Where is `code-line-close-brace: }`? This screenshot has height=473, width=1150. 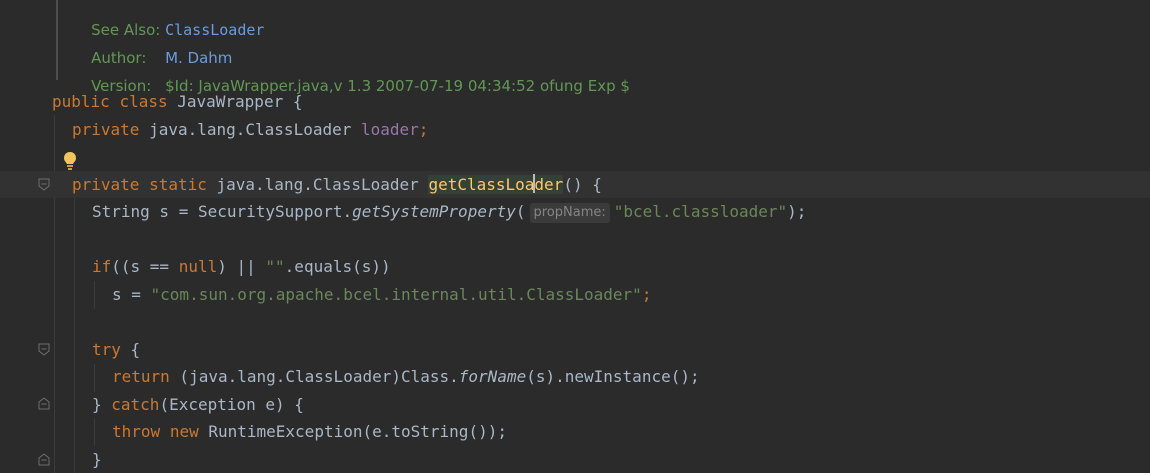
code-line-close-brace: } is located at coordinates (575, 459).